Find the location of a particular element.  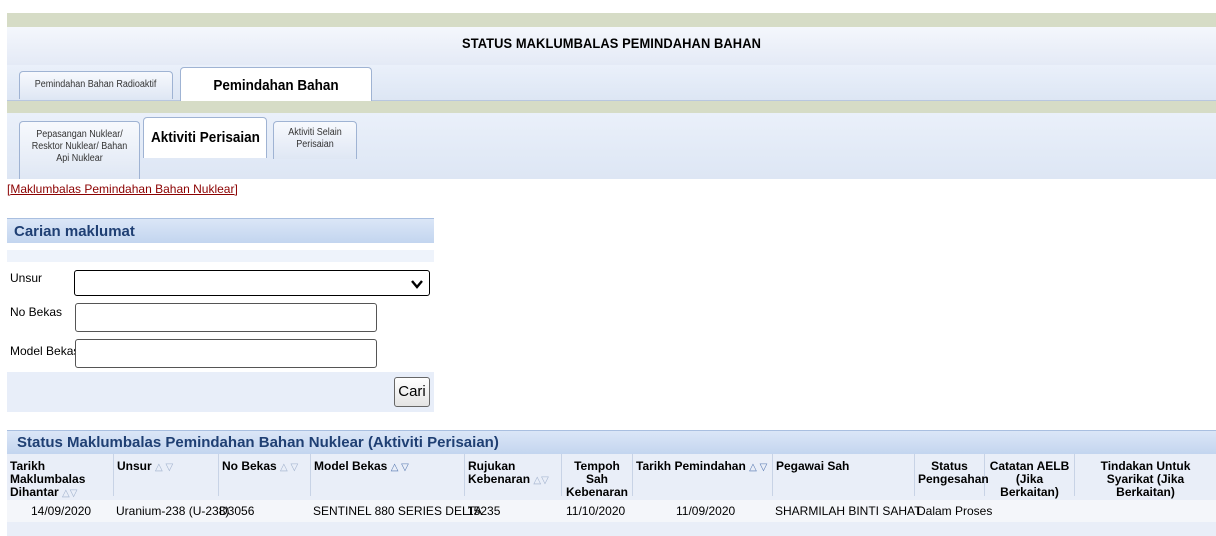

title-band: STATUS MAKLUMBALAS PEMINDAHAN BAHAN is located at coordinates (611, 46).